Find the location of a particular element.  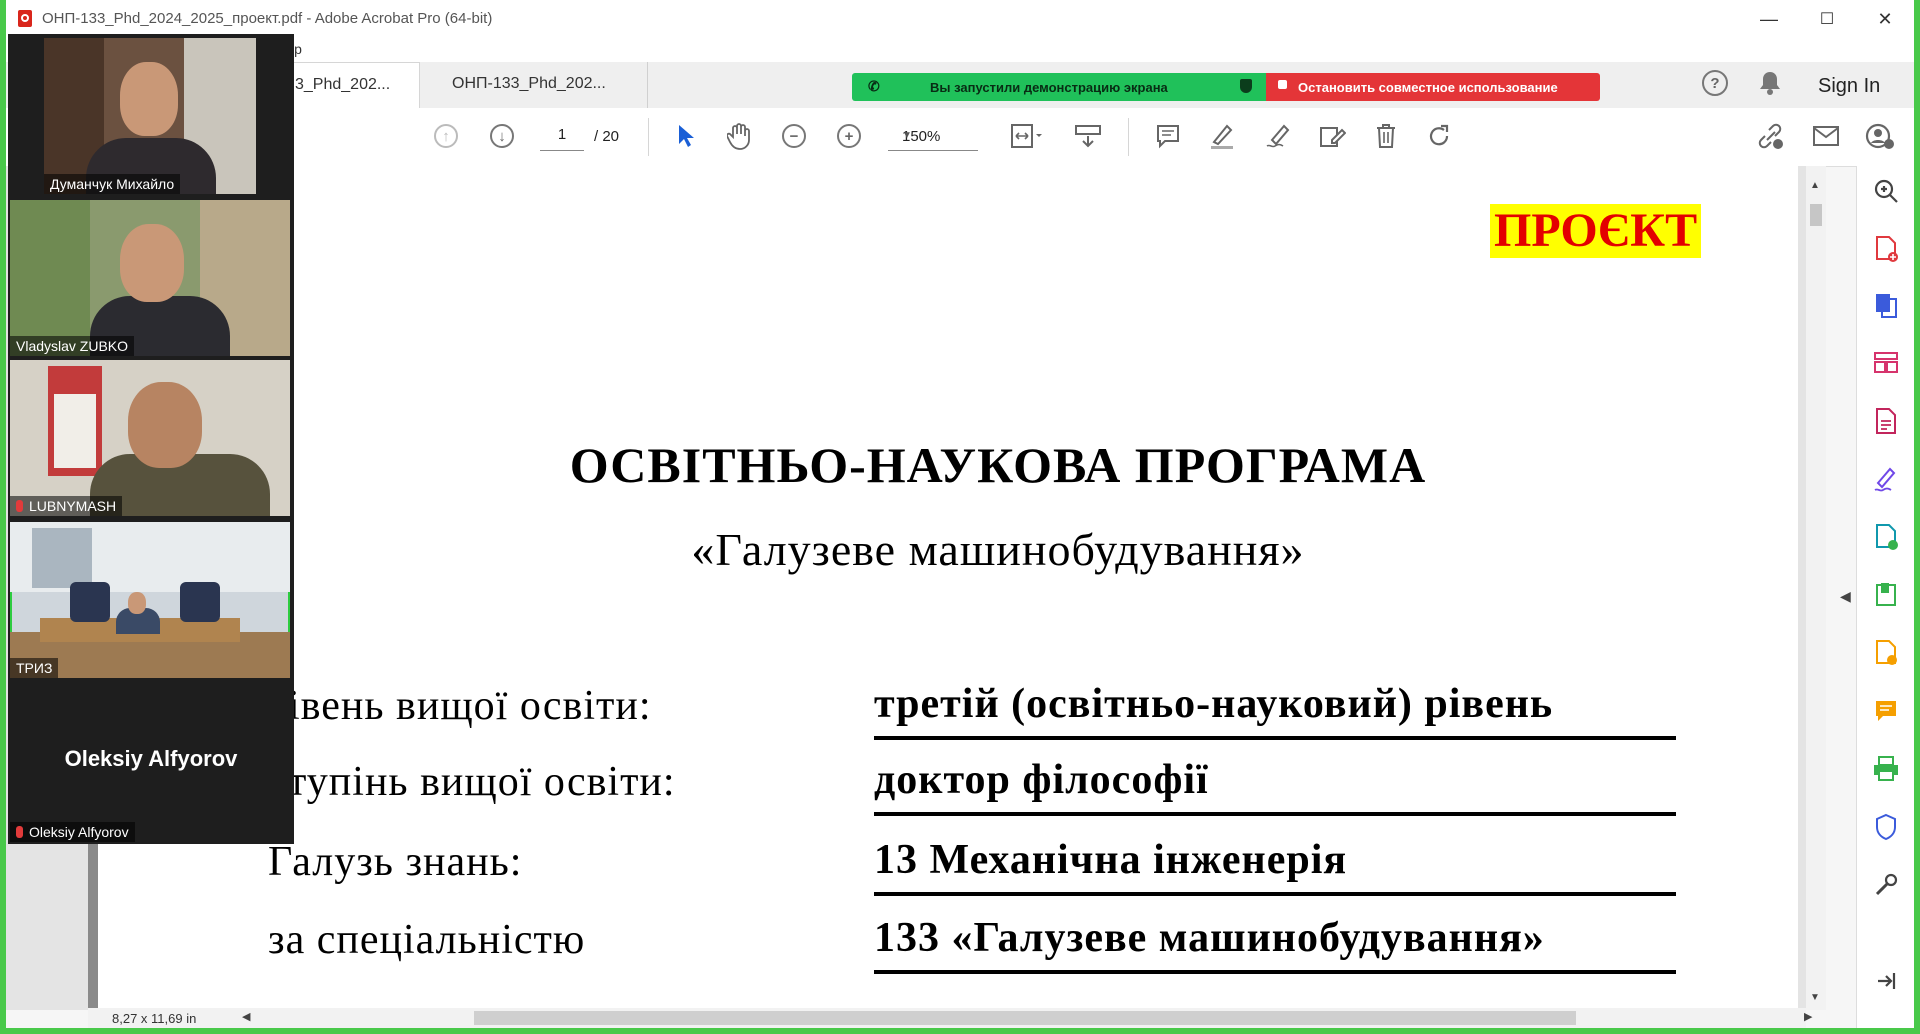

maximize-button: ☐ is located at coordinates (1827, 19).